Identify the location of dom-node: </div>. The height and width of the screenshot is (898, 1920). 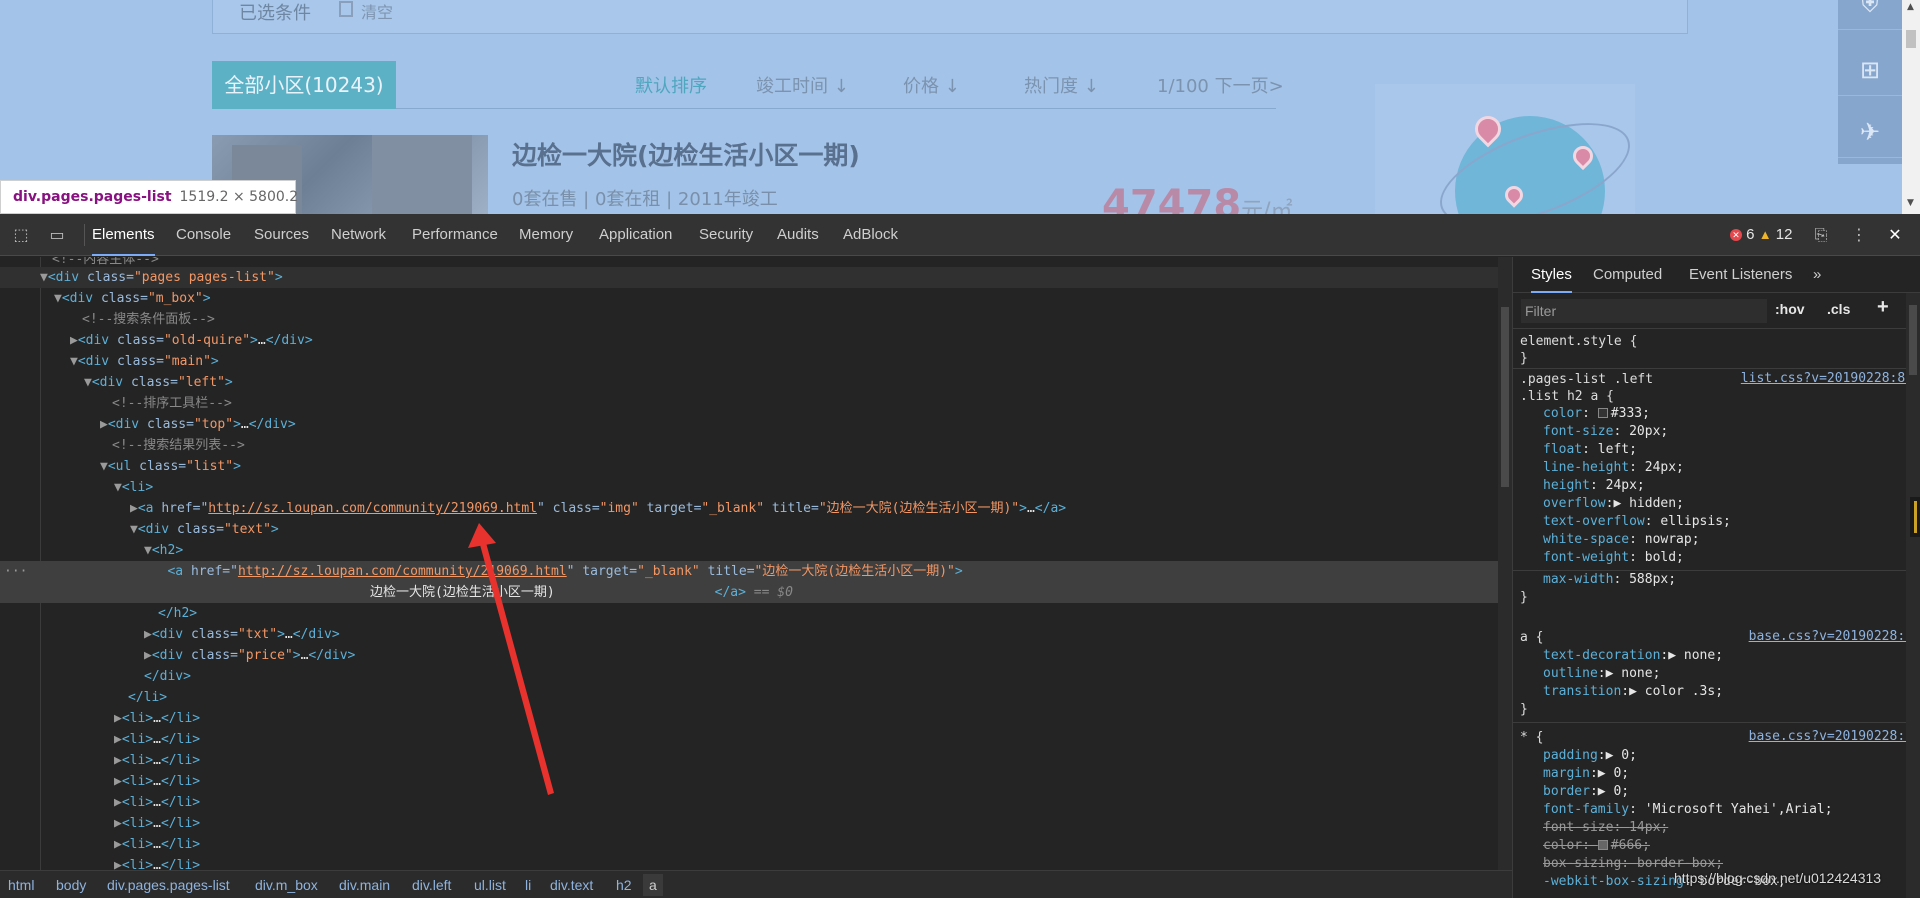
(749, 676).